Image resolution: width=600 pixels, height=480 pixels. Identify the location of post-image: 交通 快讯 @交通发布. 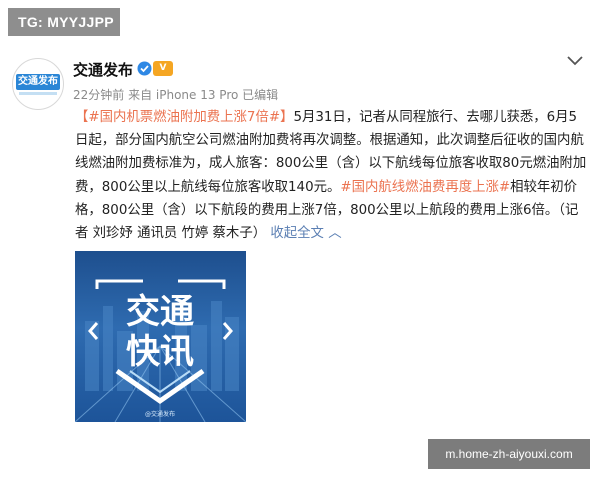
(160, 336).